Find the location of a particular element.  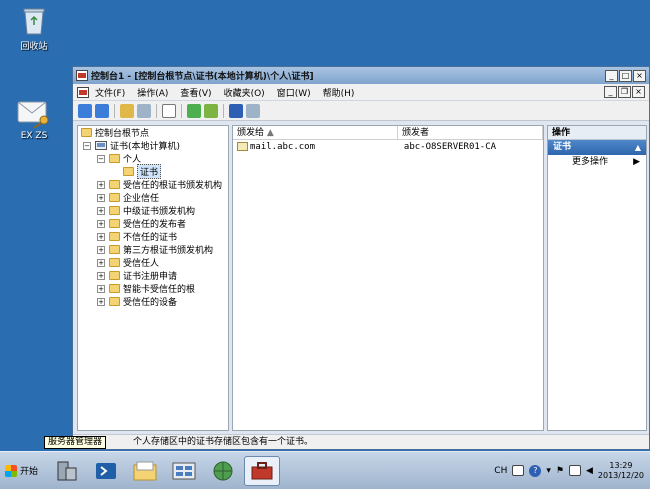

server-manager-icon is located at coordinates (67, 470).